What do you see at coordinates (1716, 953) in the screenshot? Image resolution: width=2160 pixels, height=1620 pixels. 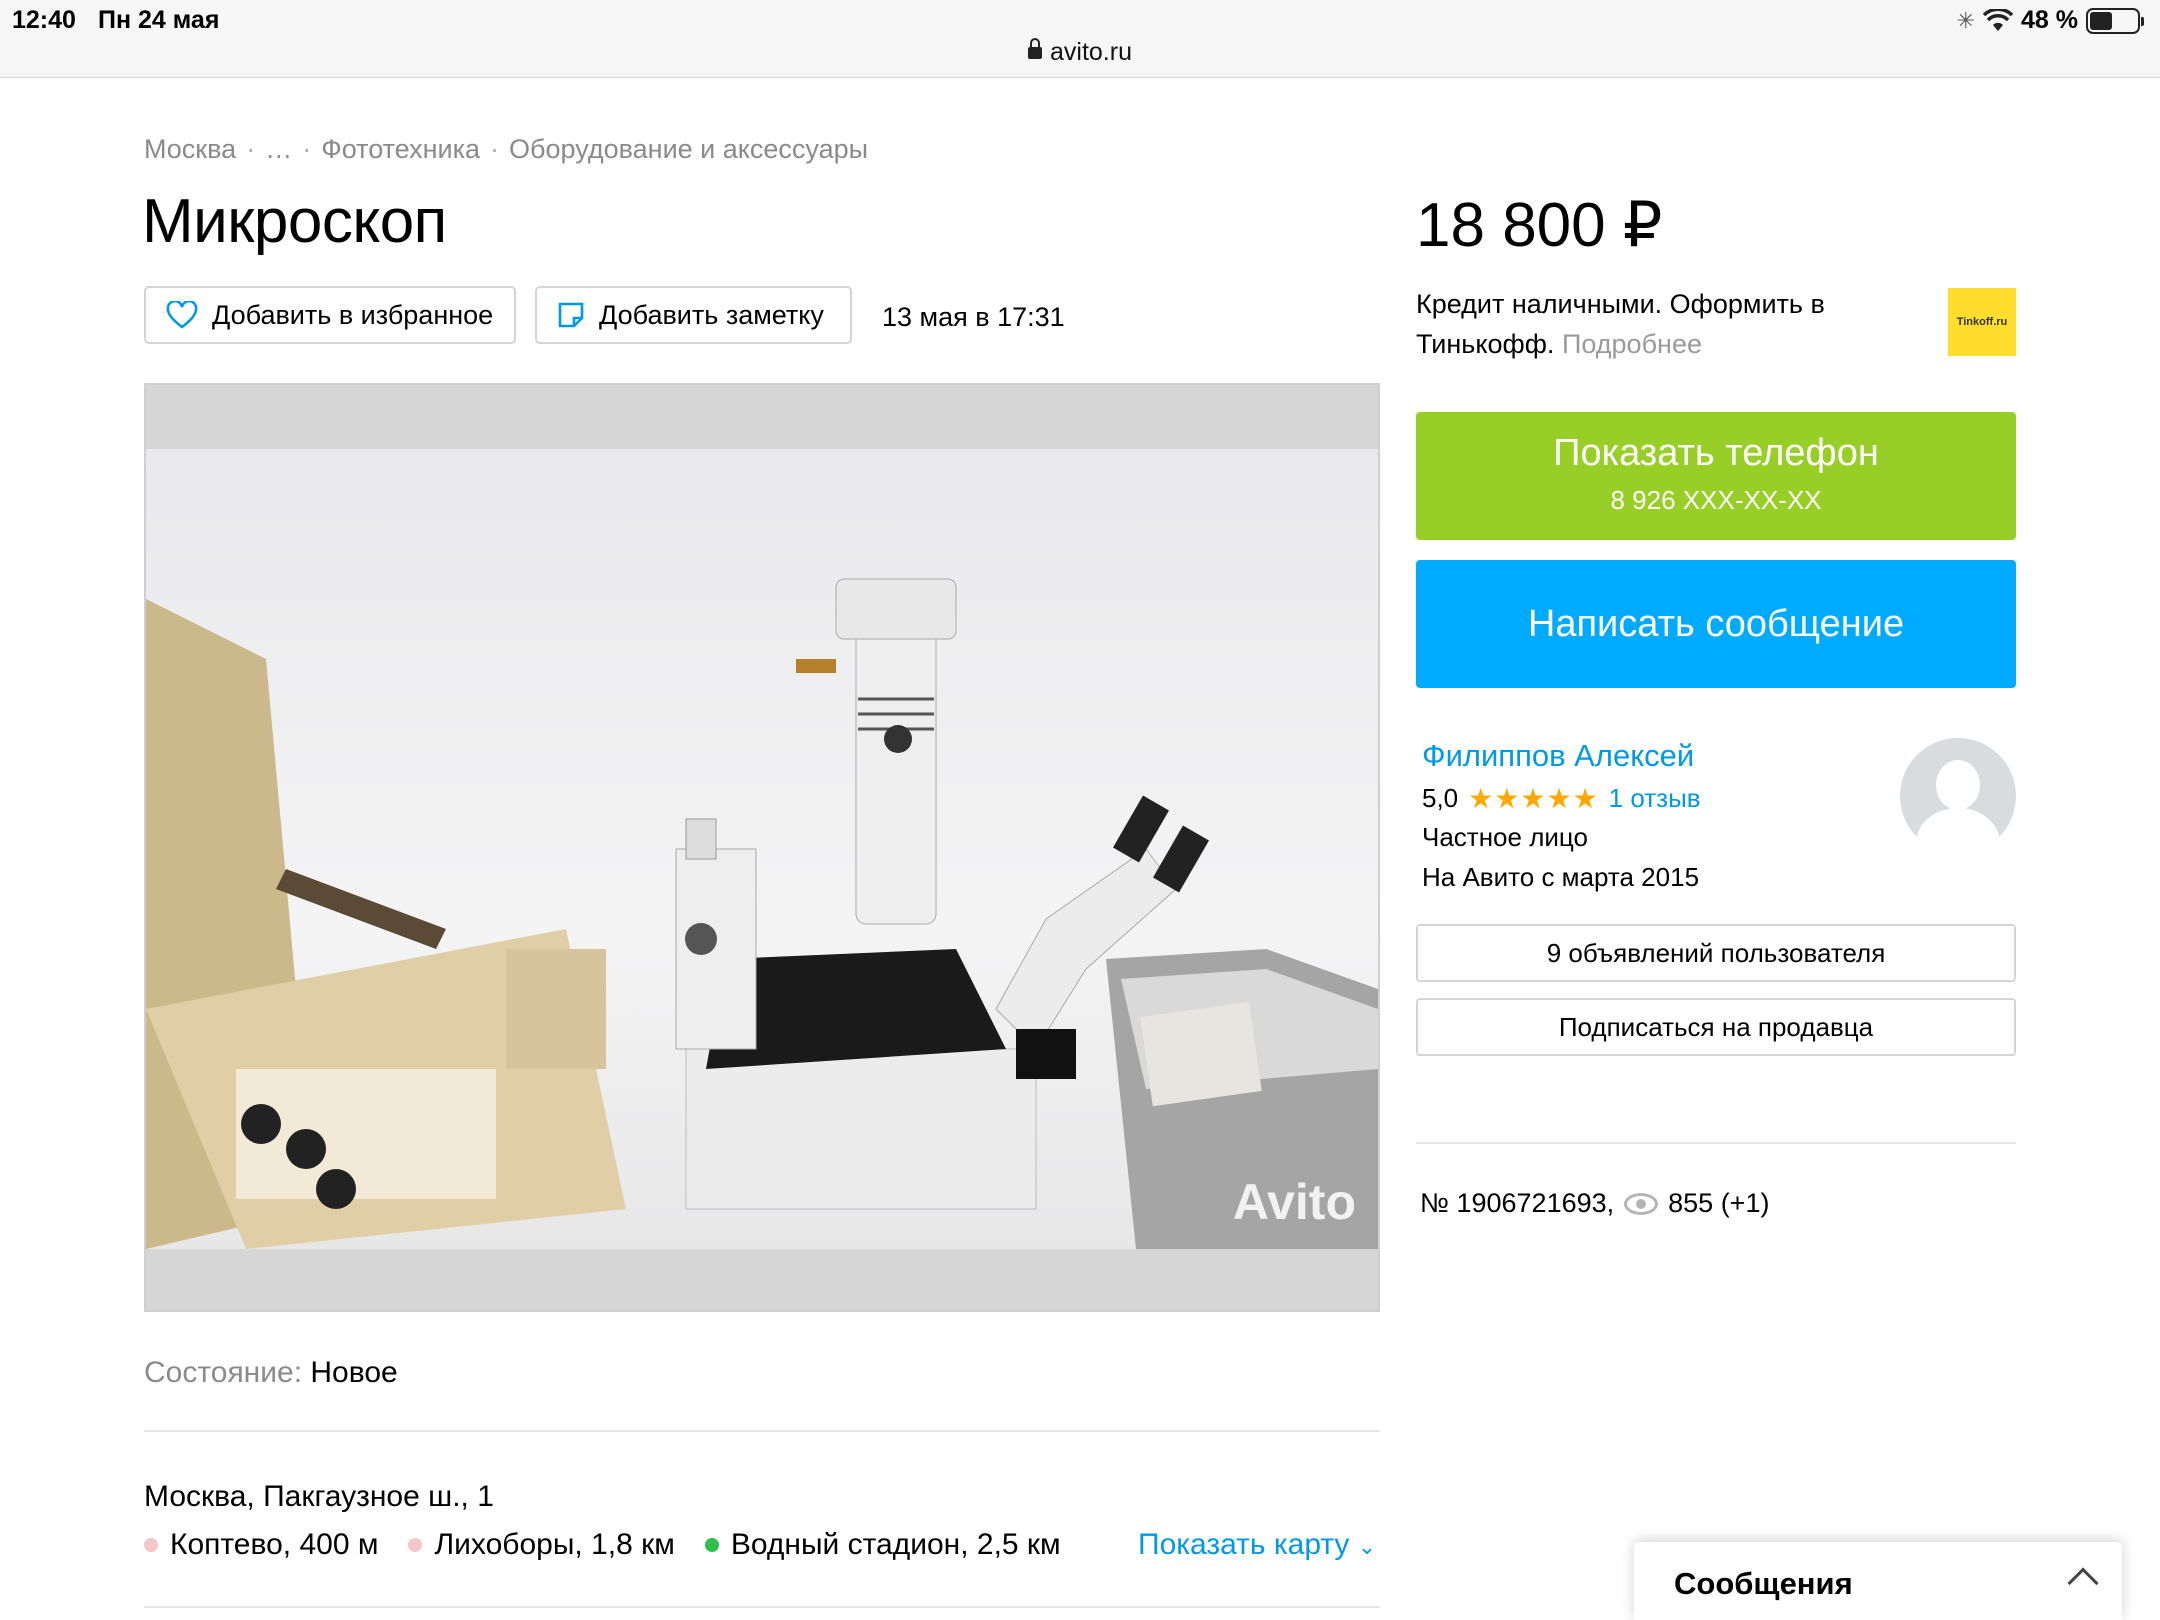 I see `seller-ads-button: 9 объявлений пользователя` at bounding box center [1716, 953].